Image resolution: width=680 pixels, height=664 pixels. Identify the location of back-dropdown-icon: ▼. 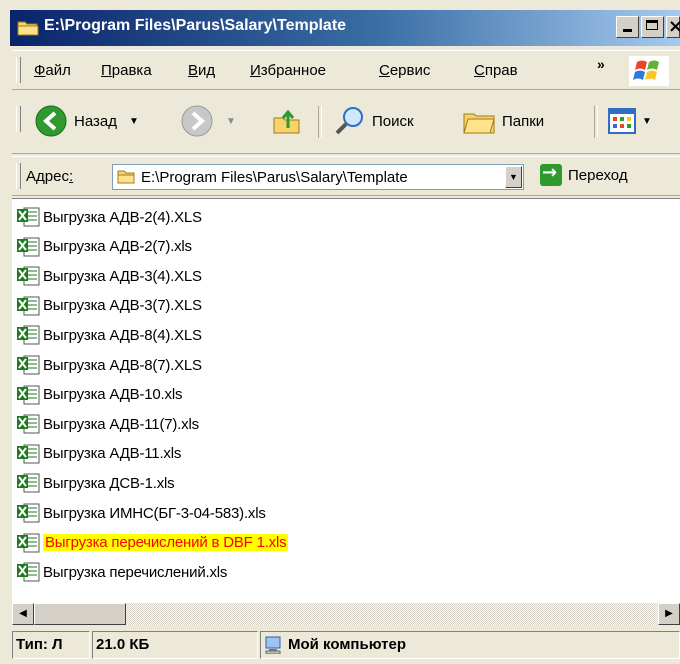
(134, 121).